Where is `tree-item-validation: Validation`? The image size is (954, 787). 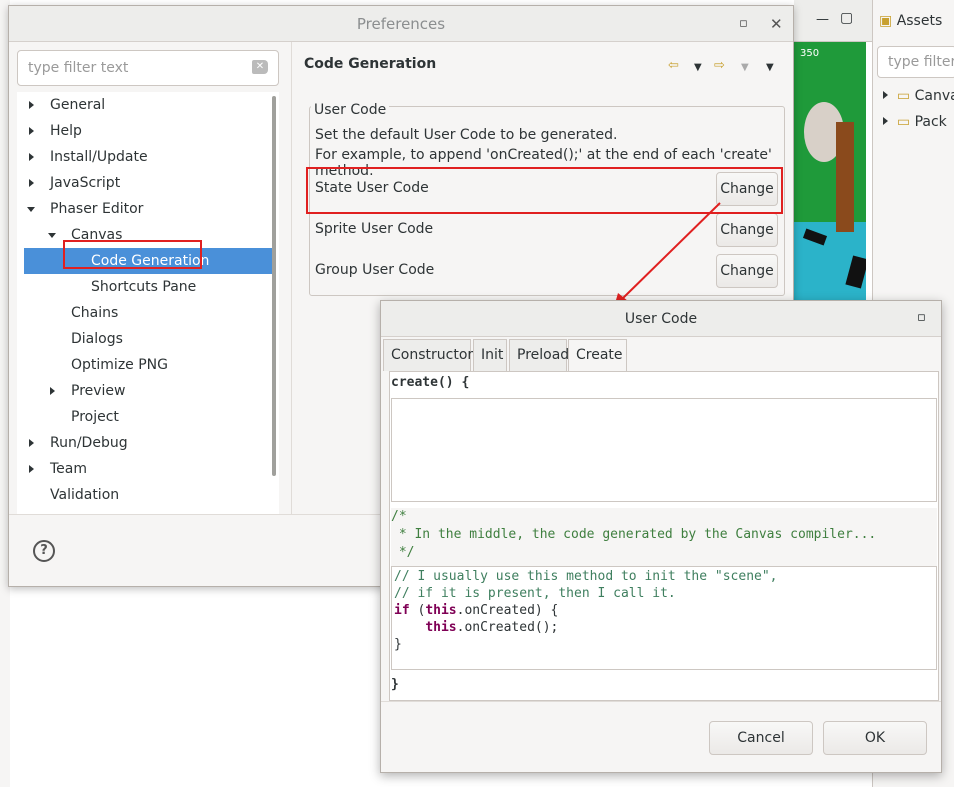 tree-item-validation: Validation is located at coordinates (142, 495).